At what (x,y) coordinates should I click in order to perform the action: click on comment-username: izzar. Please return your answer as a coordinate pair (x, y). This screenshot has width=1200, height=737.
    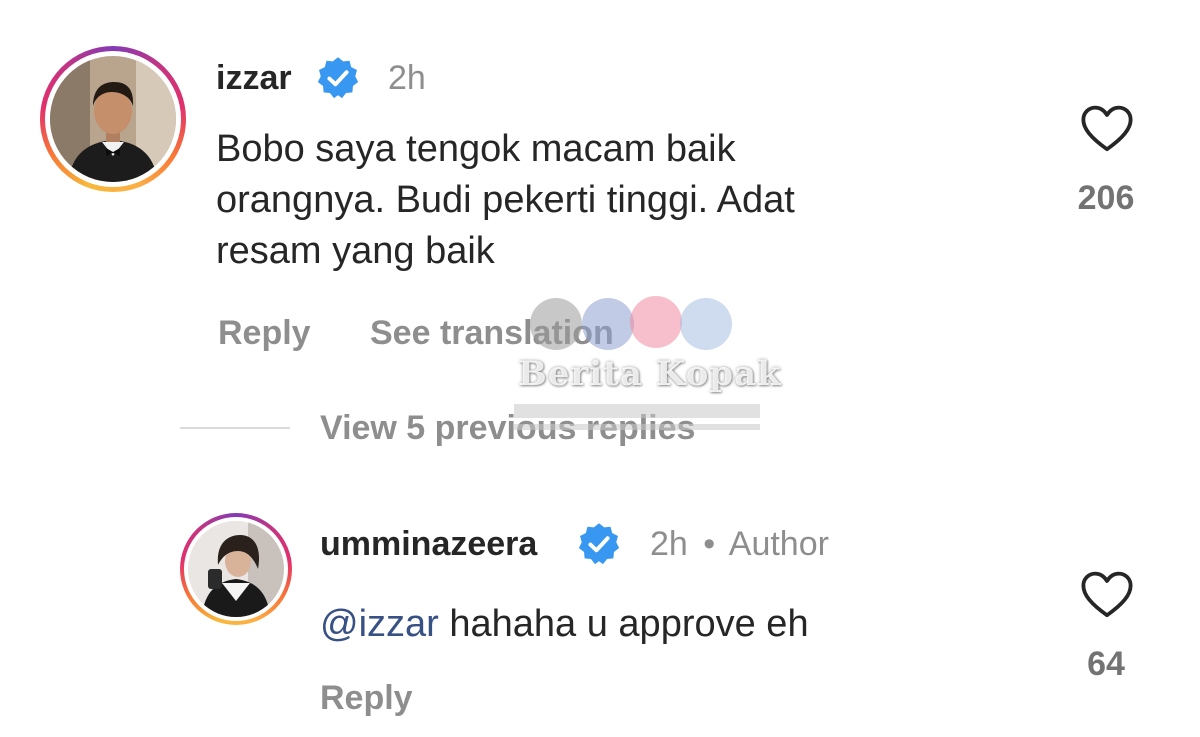
    Looking at the image, I should click on (254, 78).